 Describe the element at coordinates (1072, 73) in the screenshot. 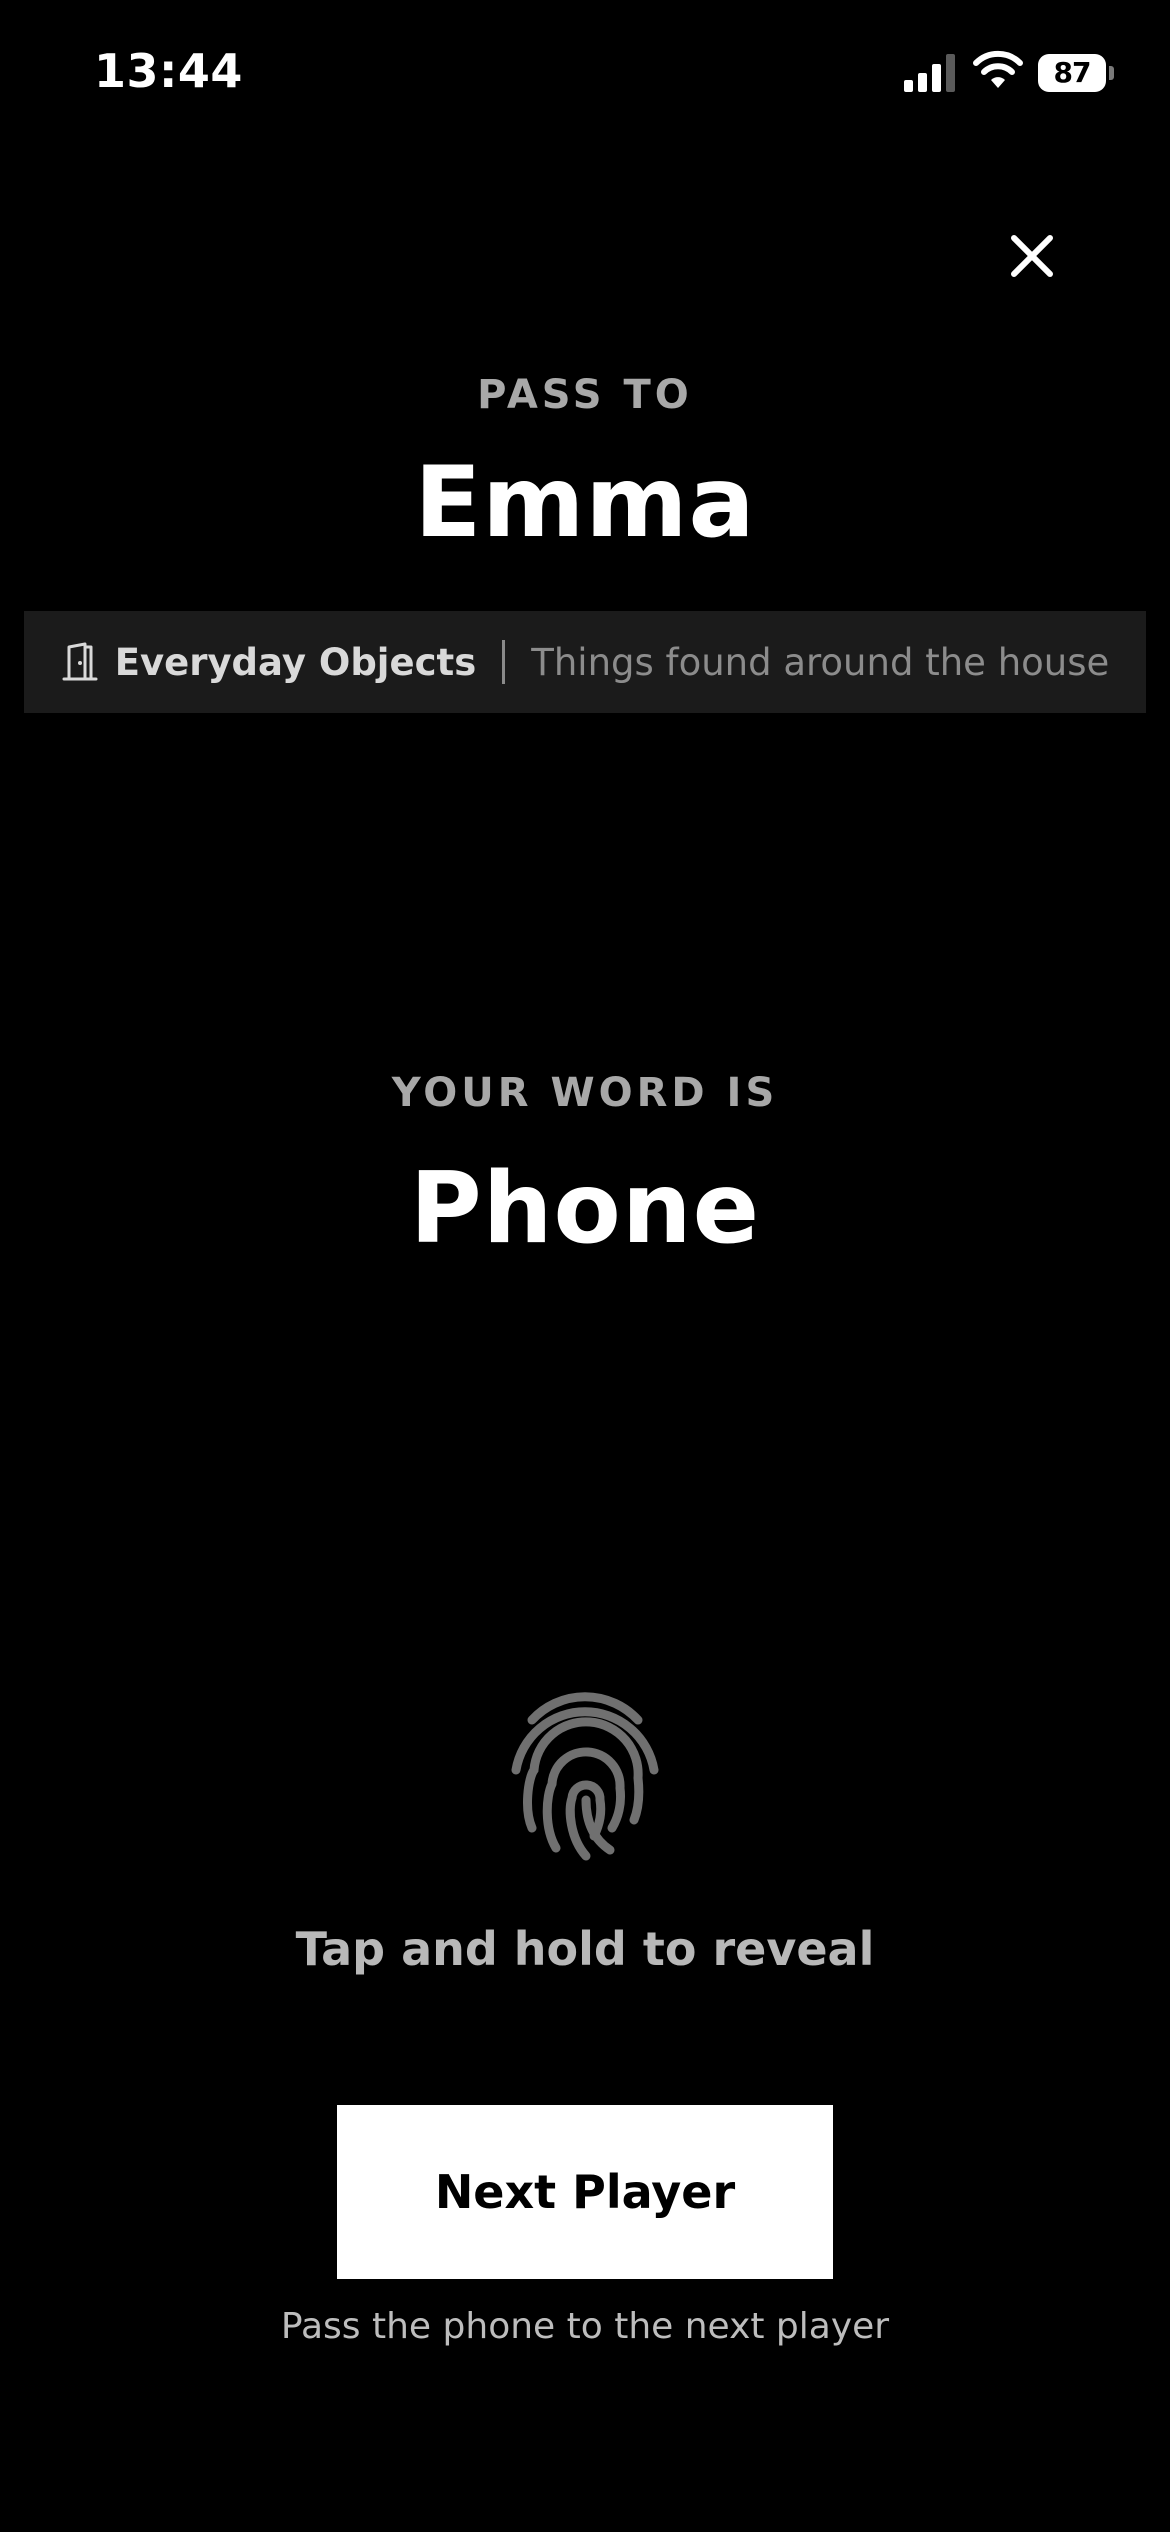

I see `battery-level: 87` at that location.